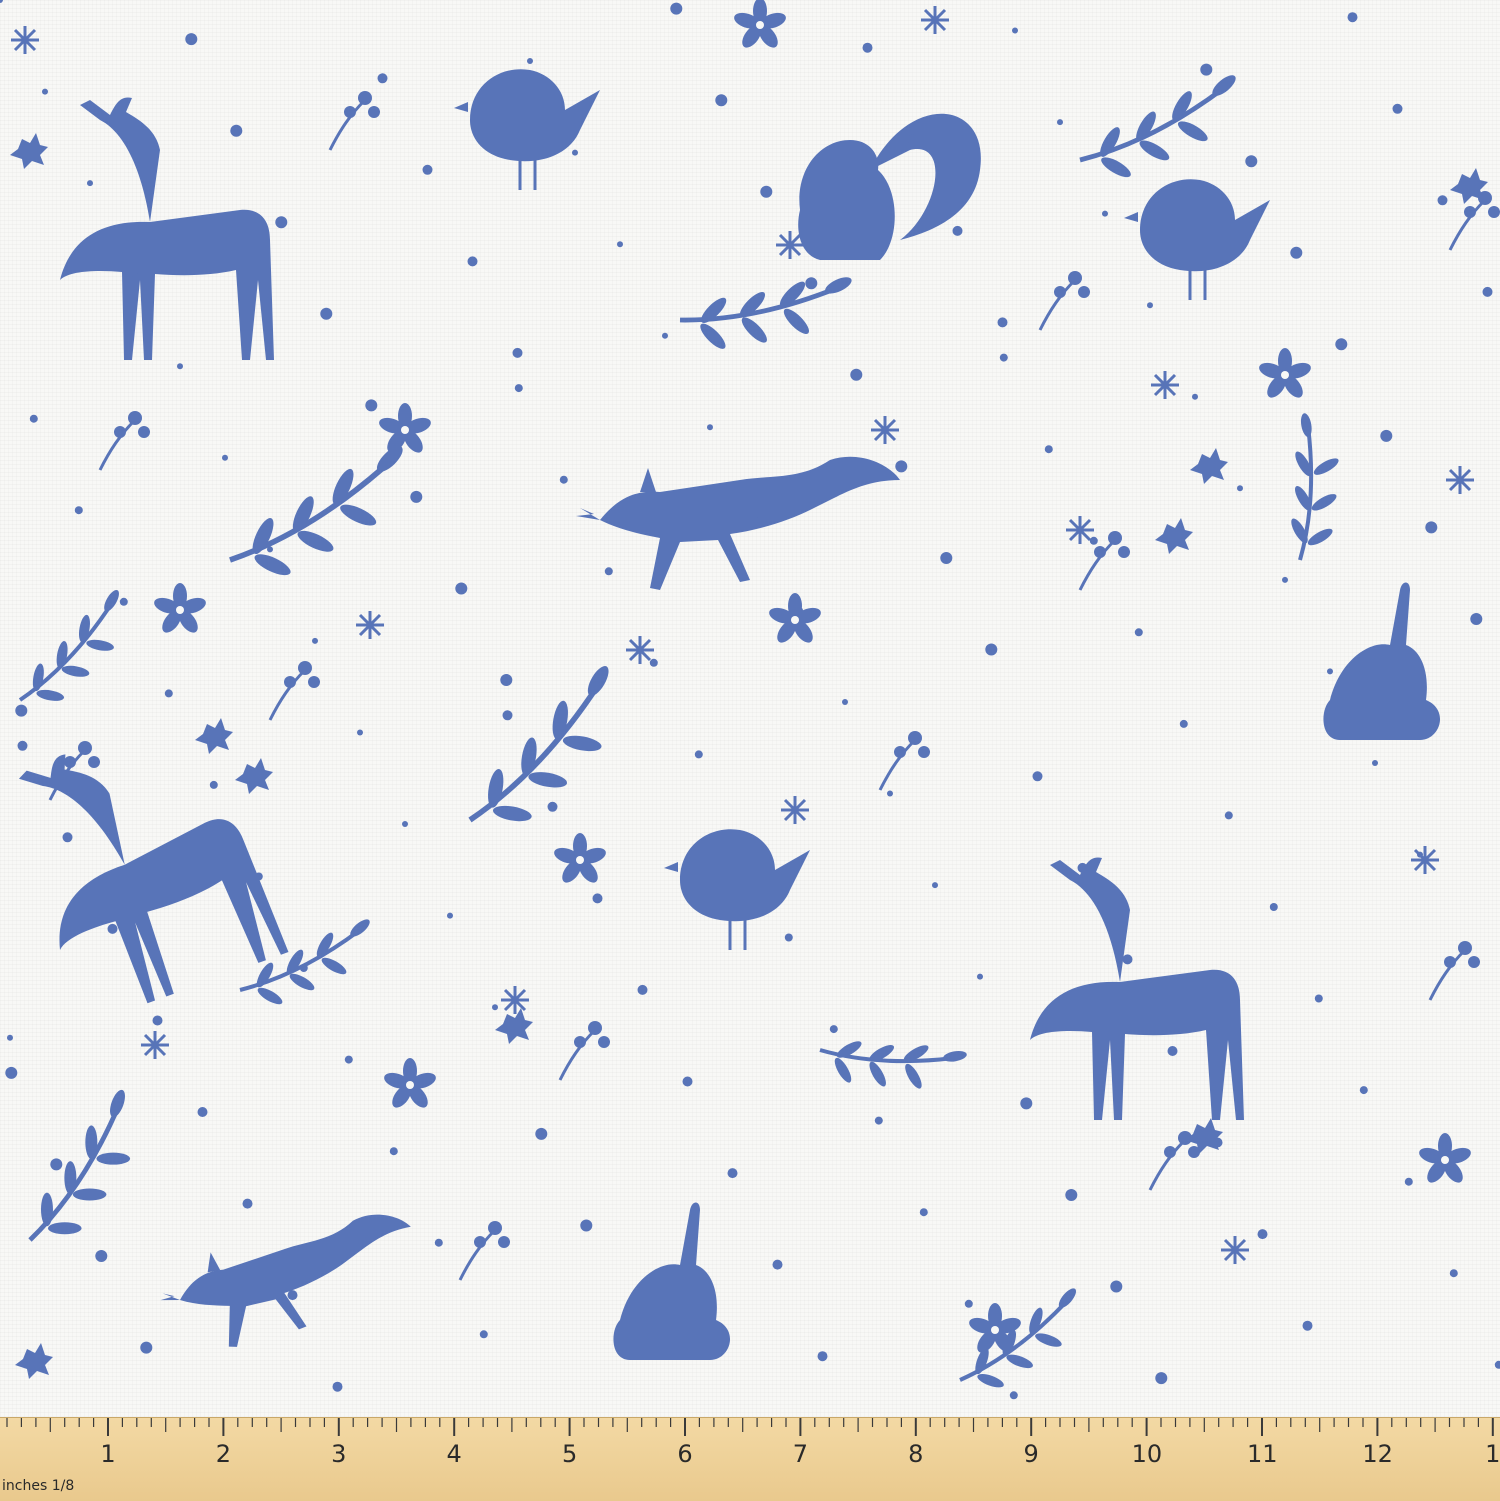 The height and width of the screenshot is (1501, 1500). I want to click on measuring-ruler: 1 2 3 4 5 6 7 8 9 10 11 12 1 inches 1/8, so click(750, 1459).